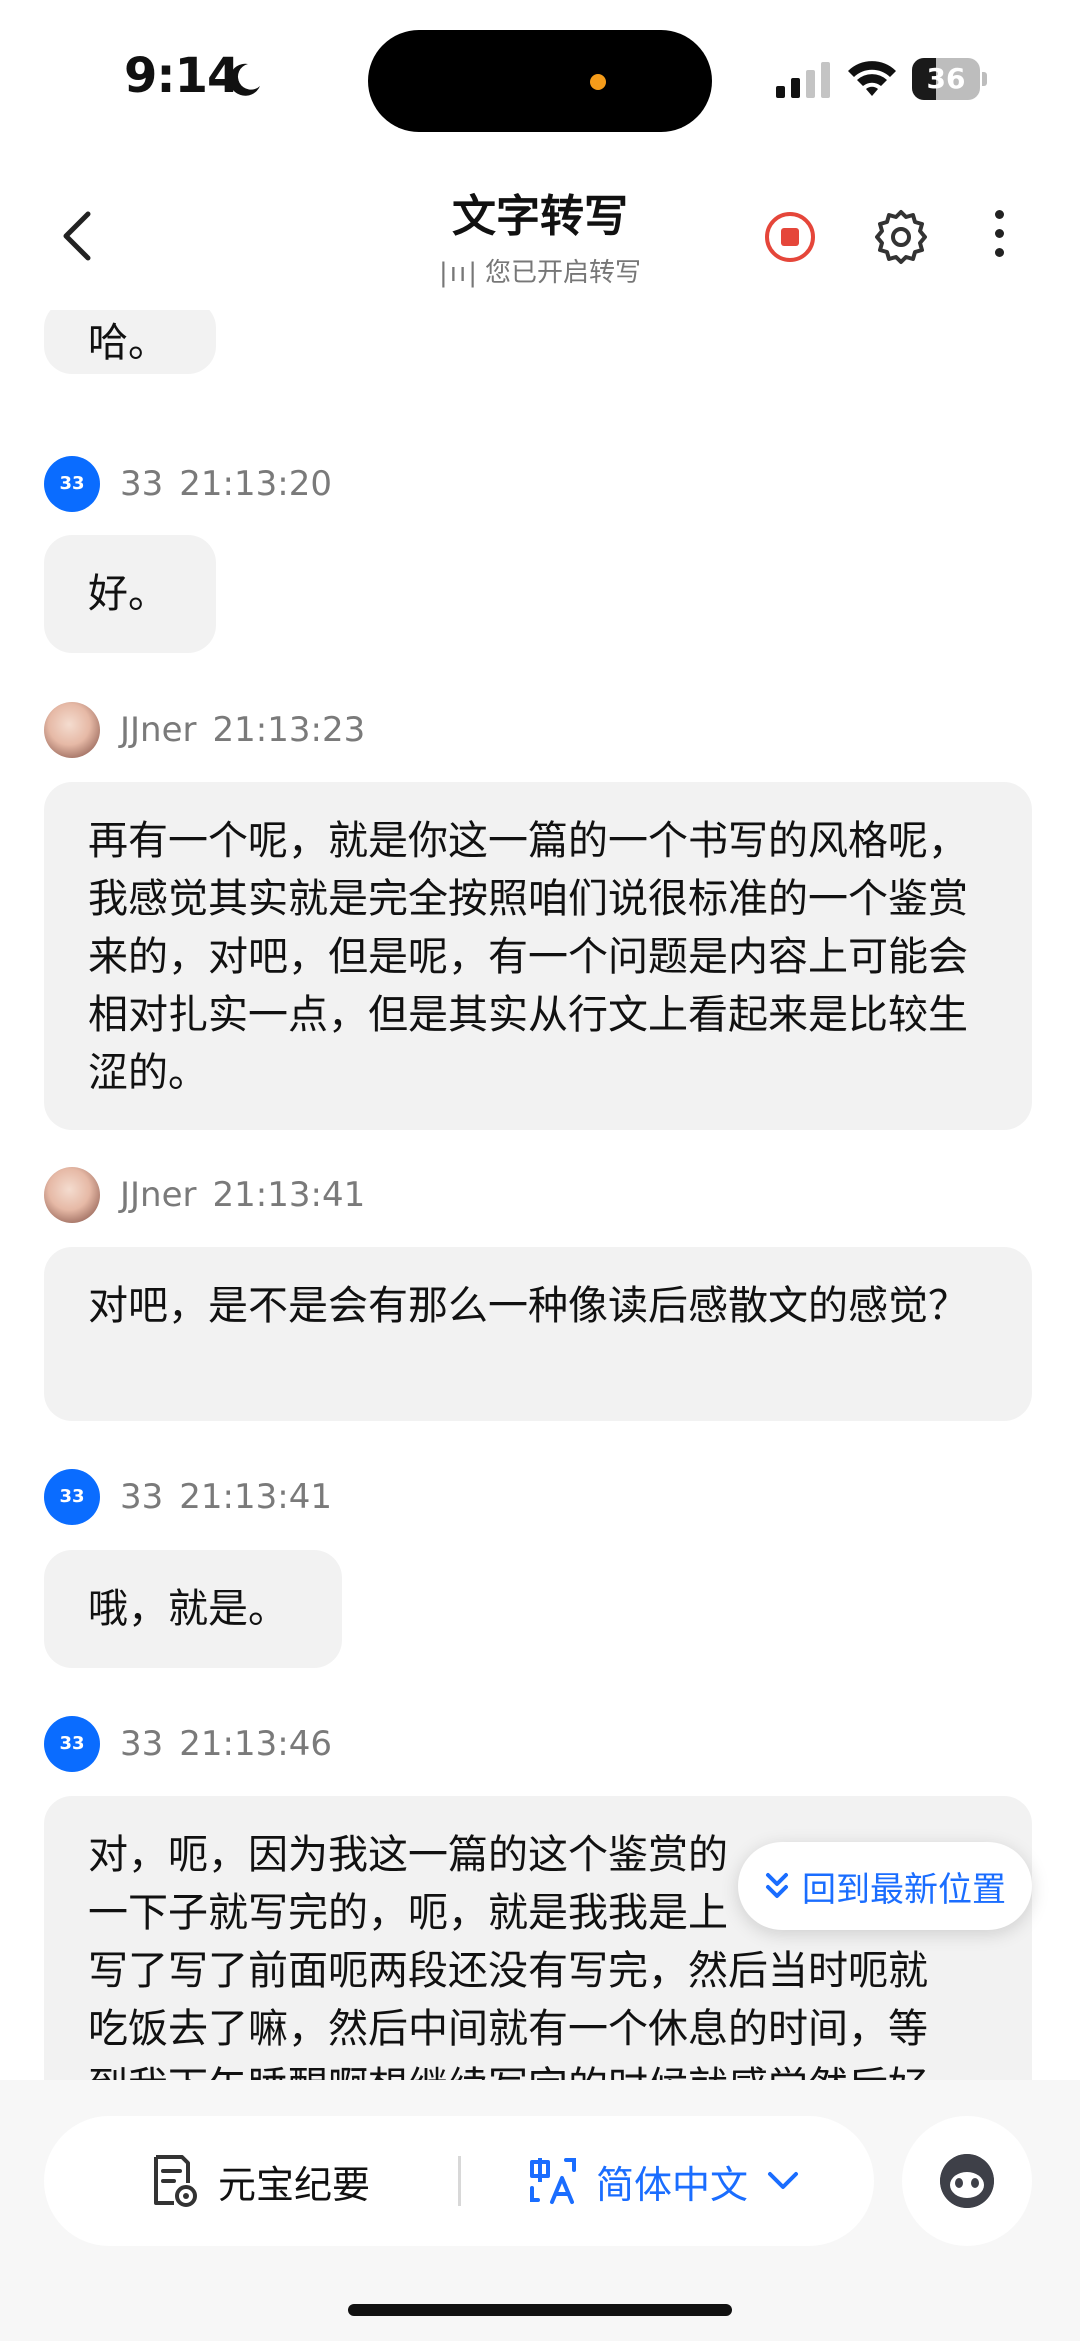 The height and width of the screenshot is (2341, 1080). I want to click on message-text: 好。, so click(128, 594).